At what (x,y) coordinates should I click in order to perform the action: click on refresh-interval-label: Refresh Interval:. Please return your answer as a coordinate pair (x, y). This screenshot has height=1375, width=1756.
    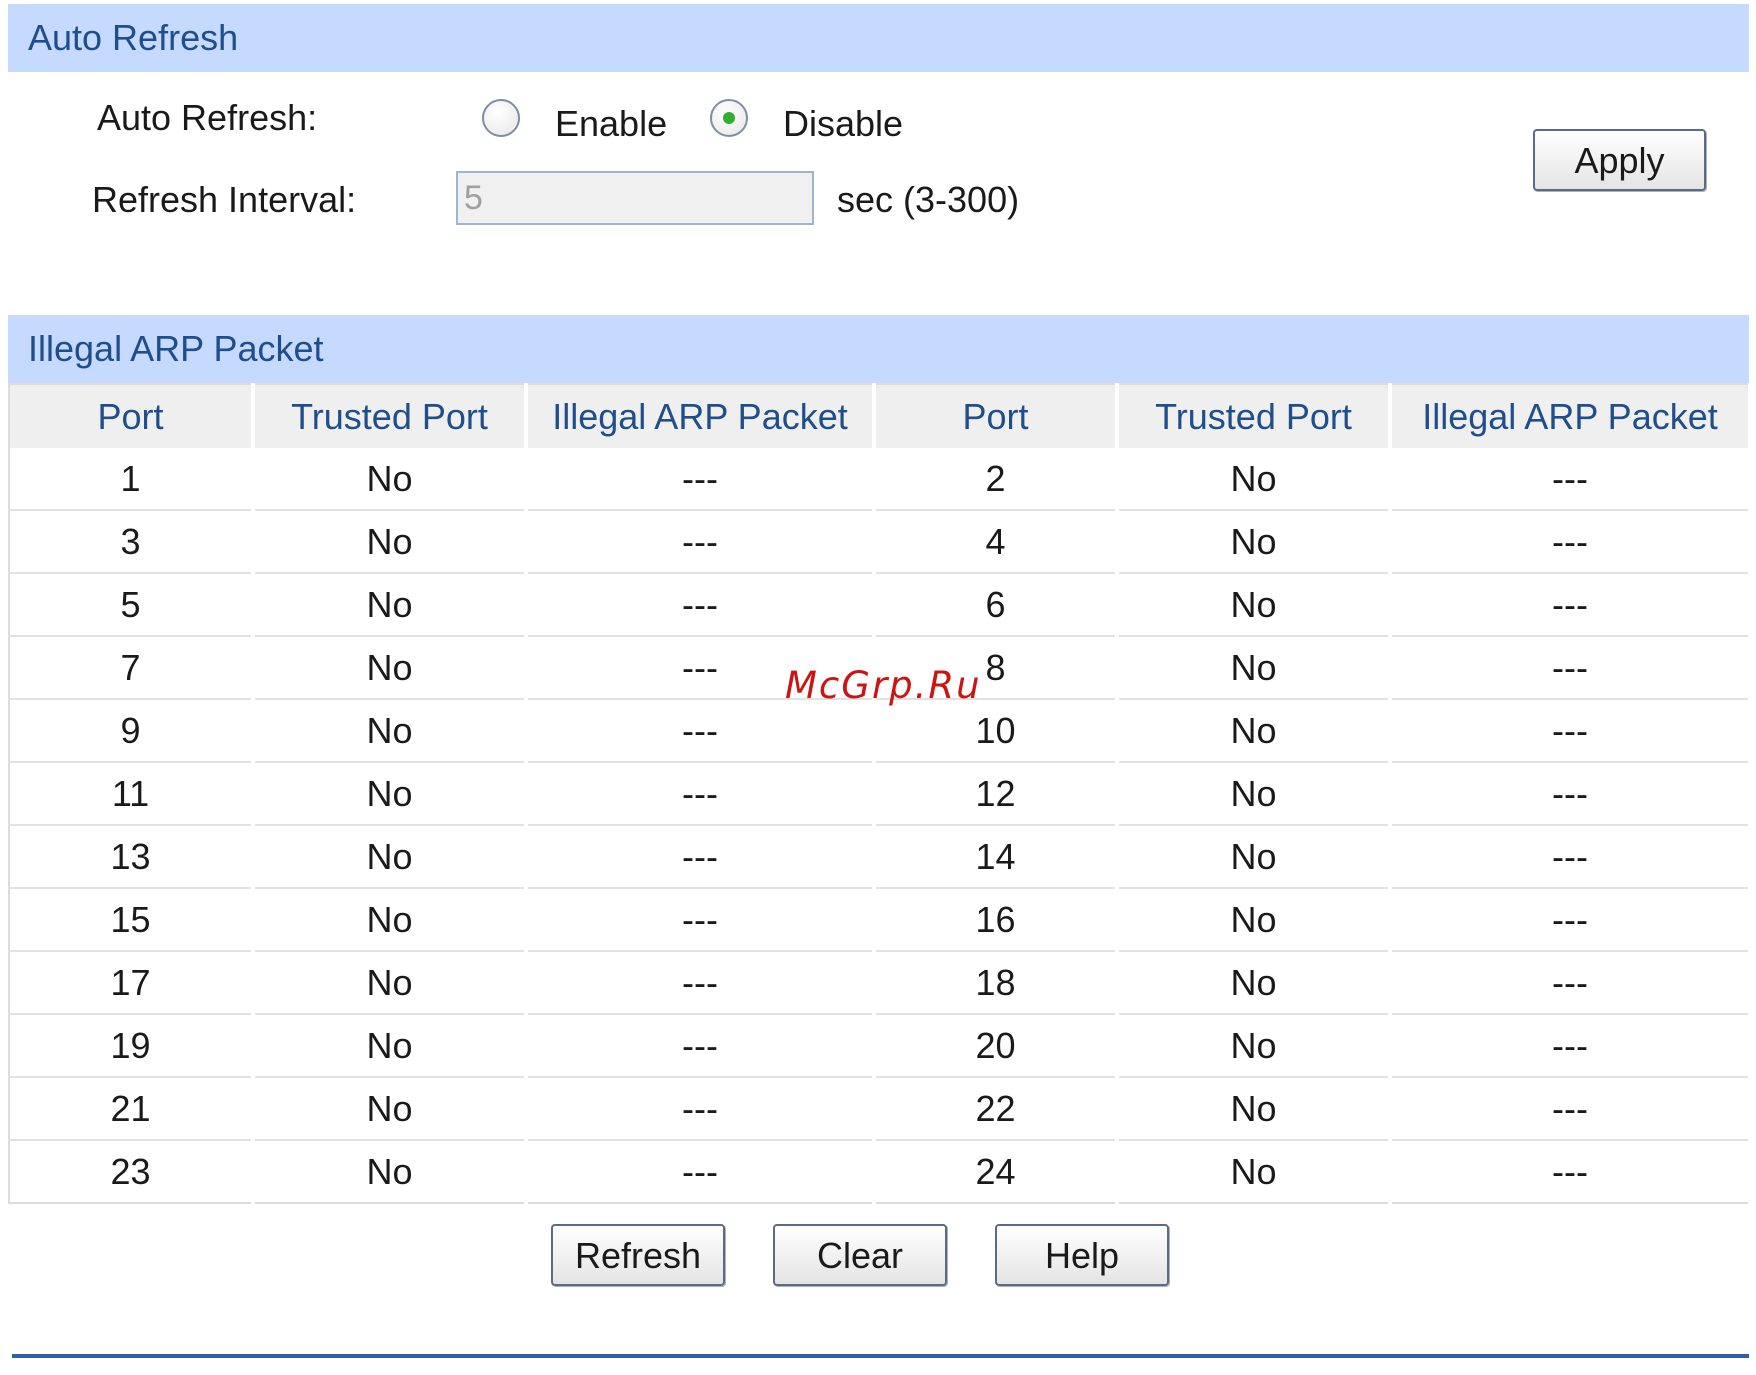
    Looking at the image, I should click on (224, 199).